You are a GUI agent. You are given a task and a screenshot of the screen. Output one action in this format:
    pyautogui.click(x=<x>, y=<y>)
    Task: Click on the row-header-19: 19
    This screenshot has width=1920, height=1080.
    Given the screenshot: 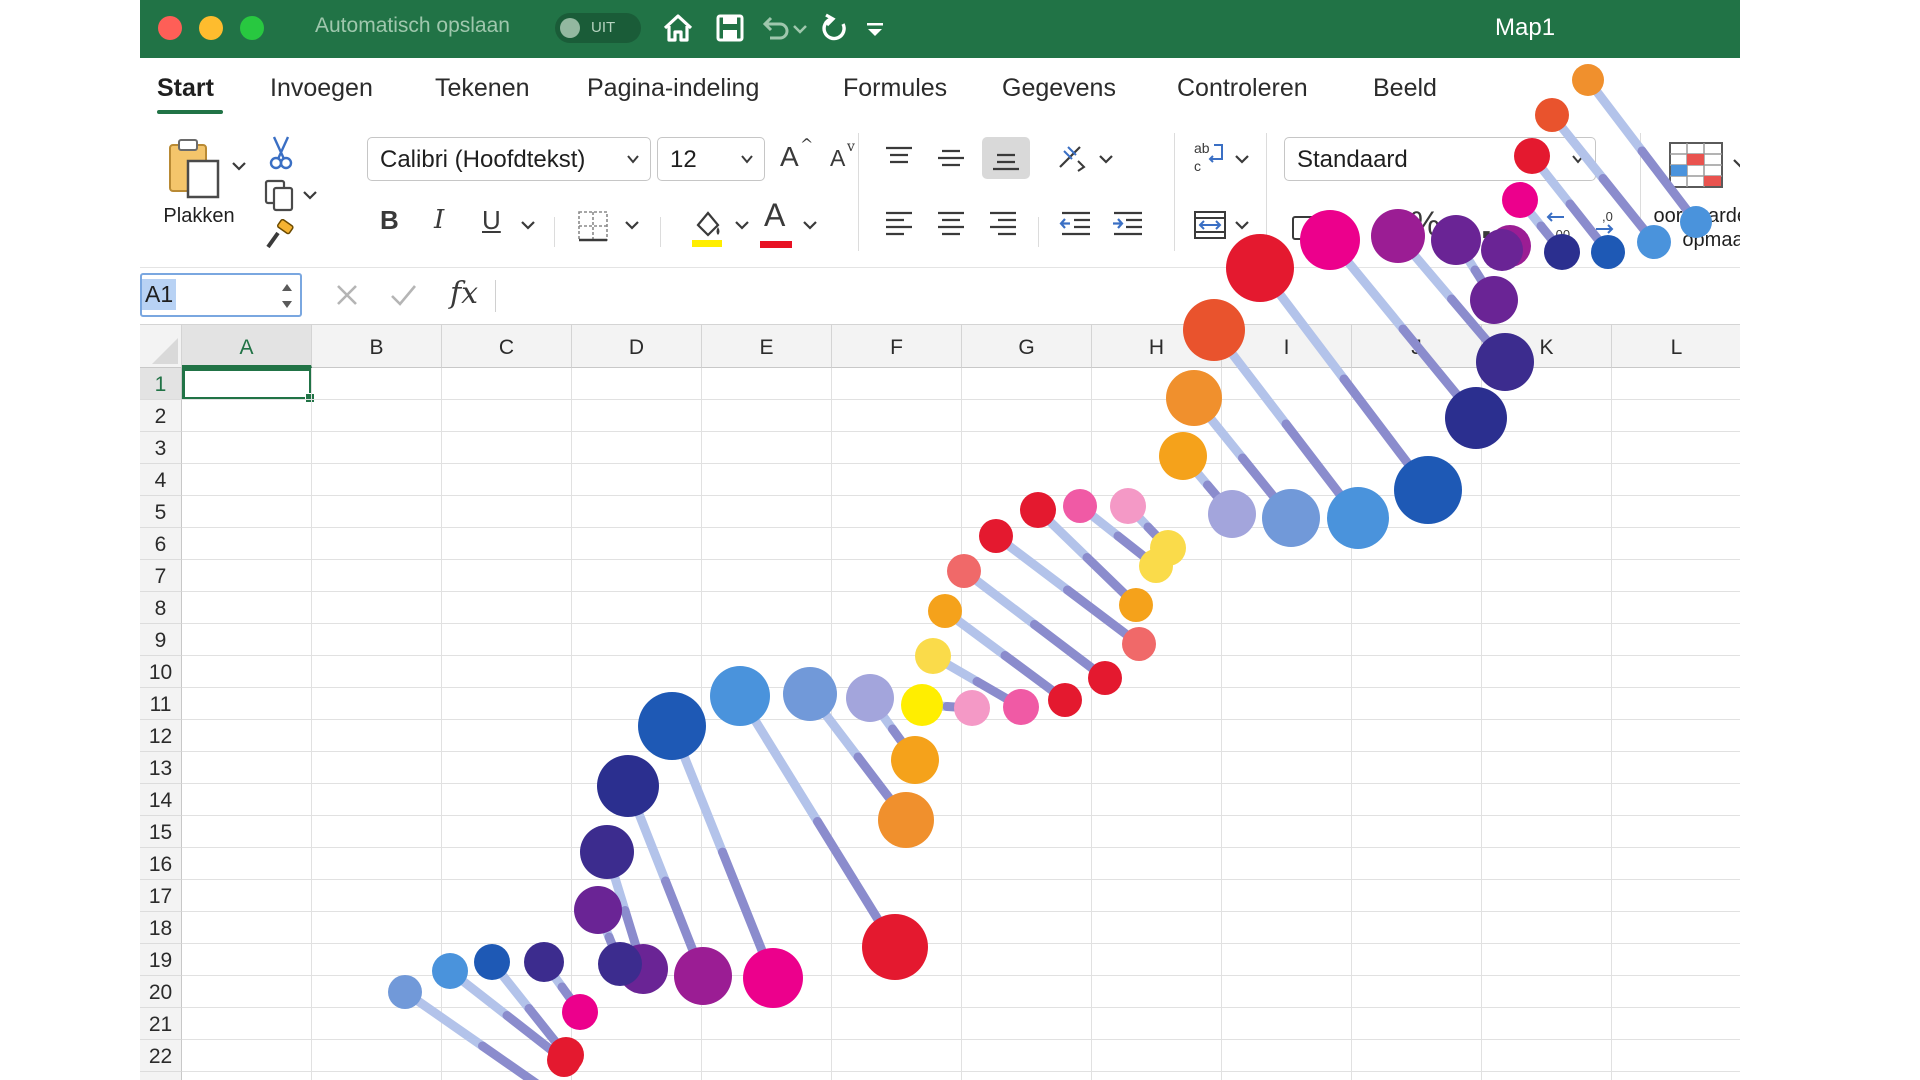 What is the action you would take?
    pyautogui.click(x=161, y=960)
    